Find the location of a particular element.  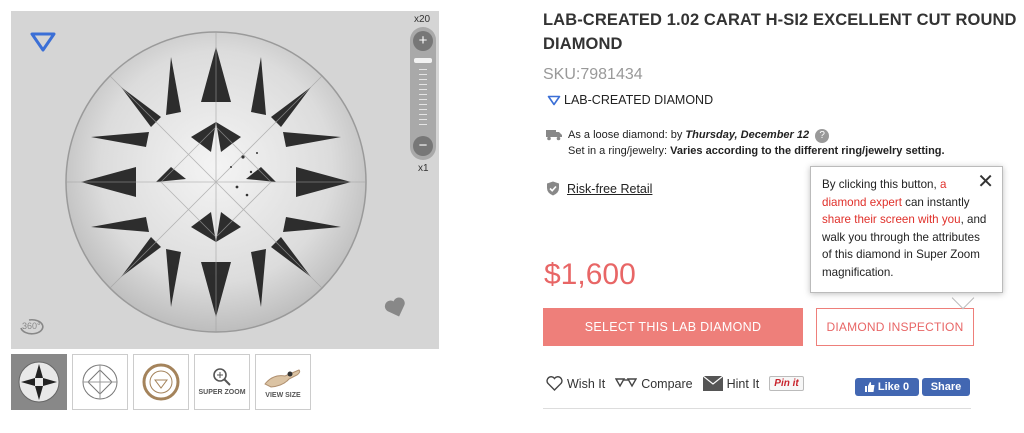

lab-created-label: LAB-CREATED DIAMOND is located at coordinates (639, 100).